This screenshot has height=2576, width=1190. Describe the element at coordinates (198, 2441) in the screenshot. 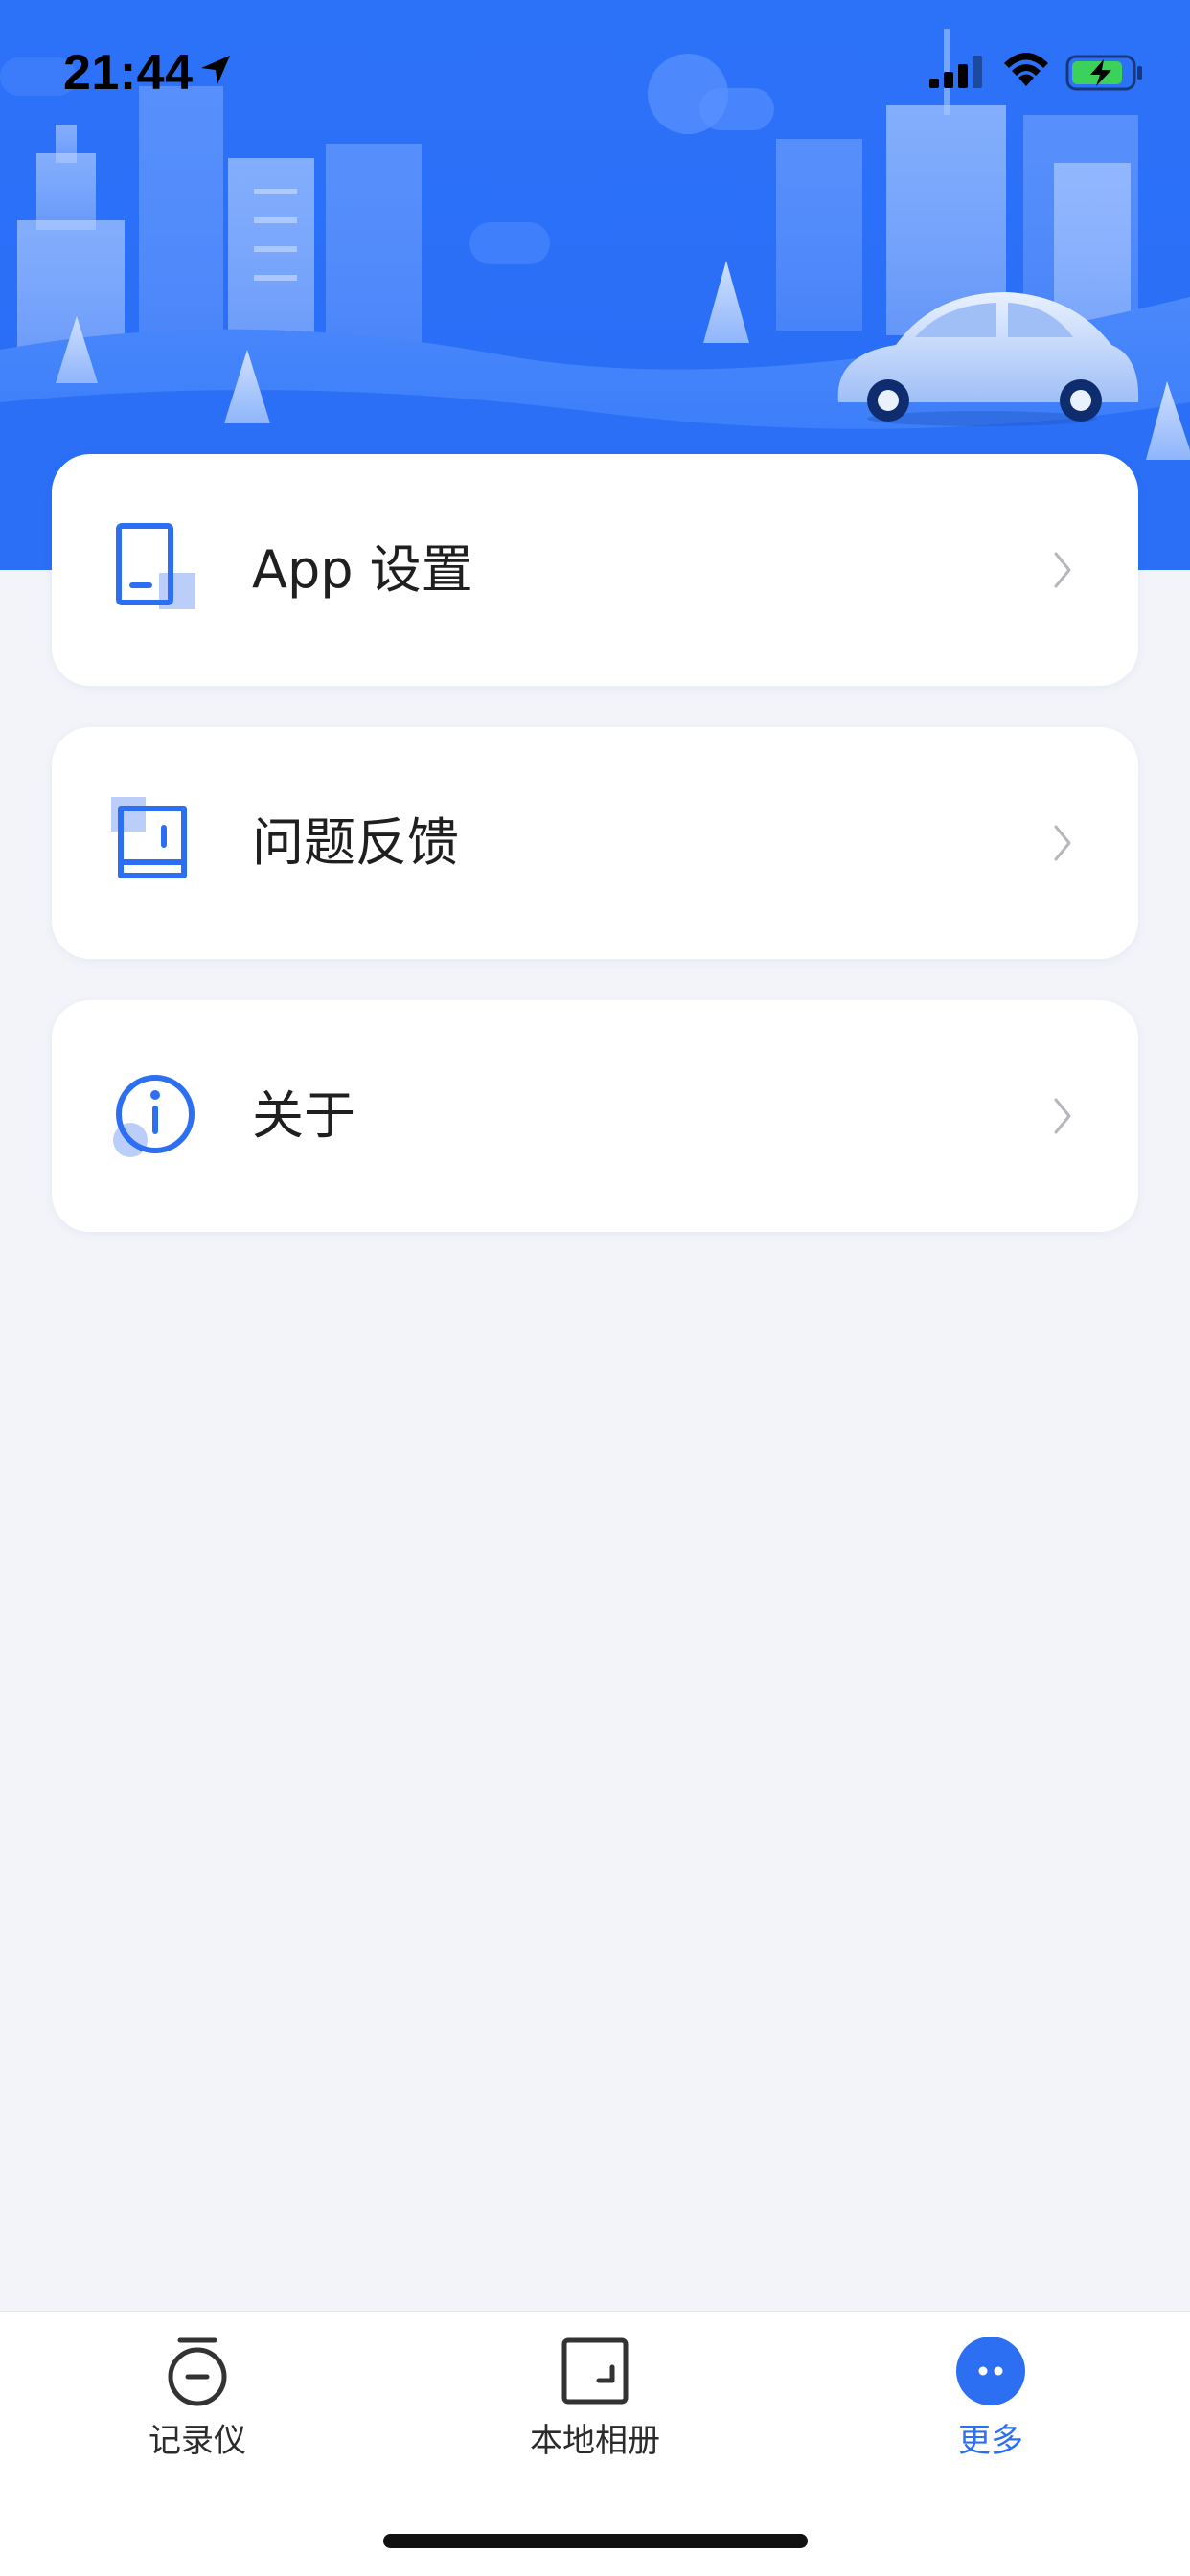

I see `tab-label: 记录仪` at that location.